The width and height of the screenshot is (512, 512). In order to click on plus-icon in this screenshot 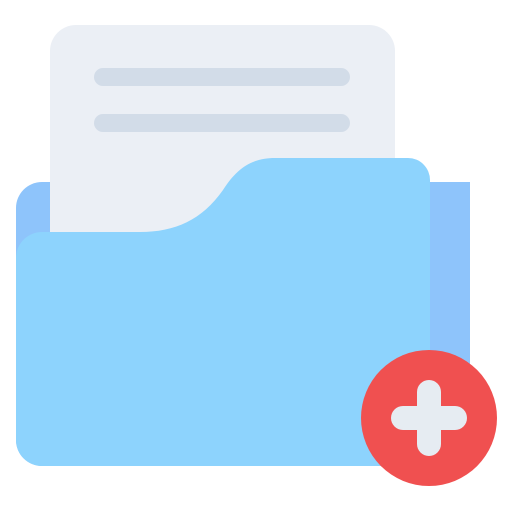, I will do `click(429, 418)`.